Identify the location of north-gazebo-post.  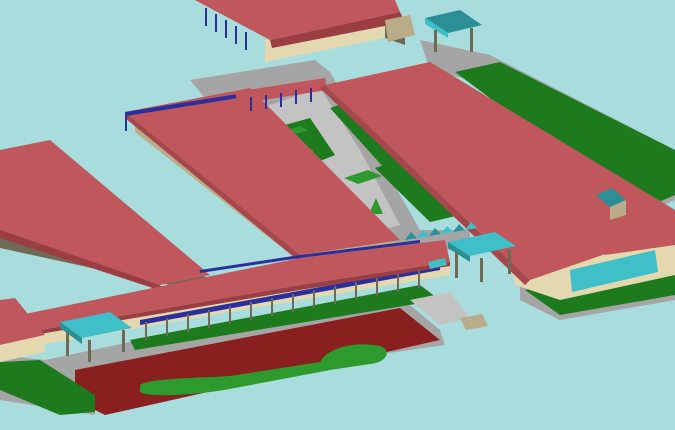
(435, 41).